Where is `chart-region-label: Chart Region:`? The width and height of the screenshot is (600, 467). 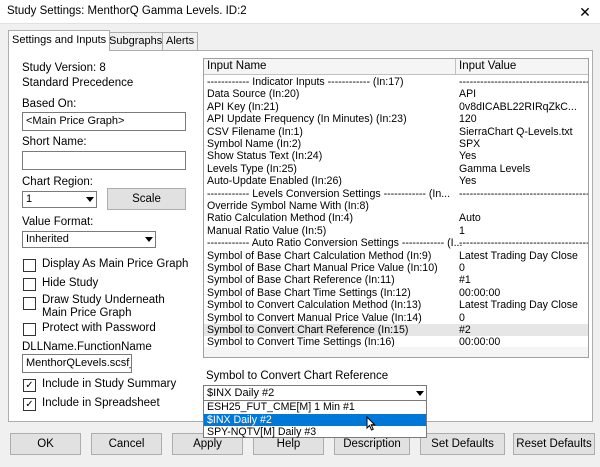 chart-region-label: Chart Region: is located at coordinates (57, 182).